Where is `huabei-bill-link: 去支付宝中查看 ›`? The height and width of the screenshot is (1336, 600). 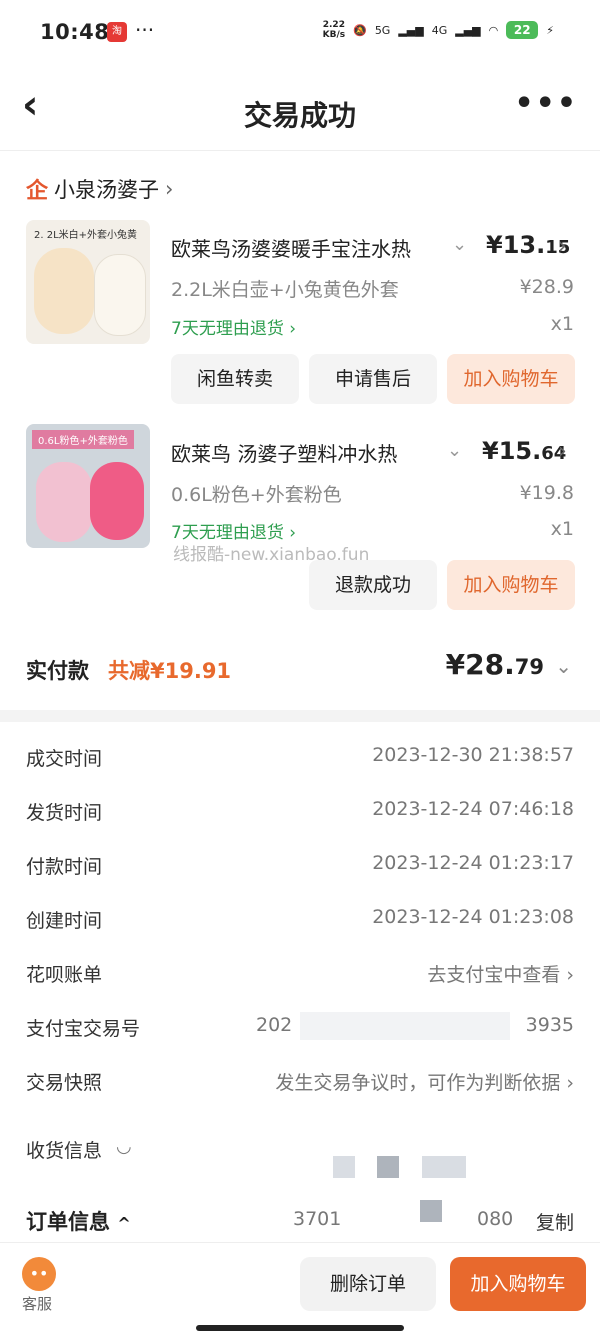
huabei-bill-link: 去支付宝中查看 › is located at coordinates (500, 973).